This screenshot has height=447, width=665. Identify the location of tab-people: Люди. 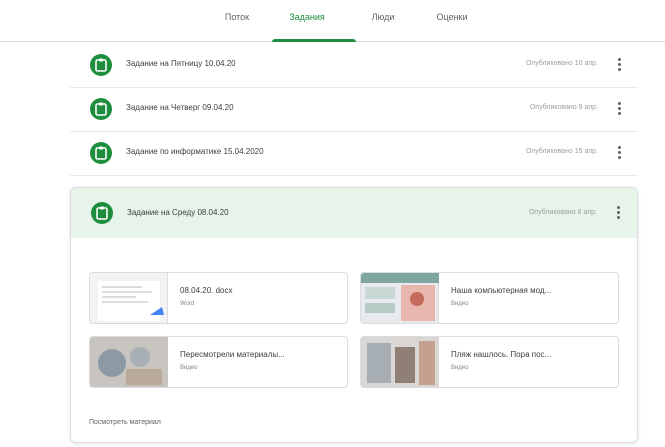
(383, 17).